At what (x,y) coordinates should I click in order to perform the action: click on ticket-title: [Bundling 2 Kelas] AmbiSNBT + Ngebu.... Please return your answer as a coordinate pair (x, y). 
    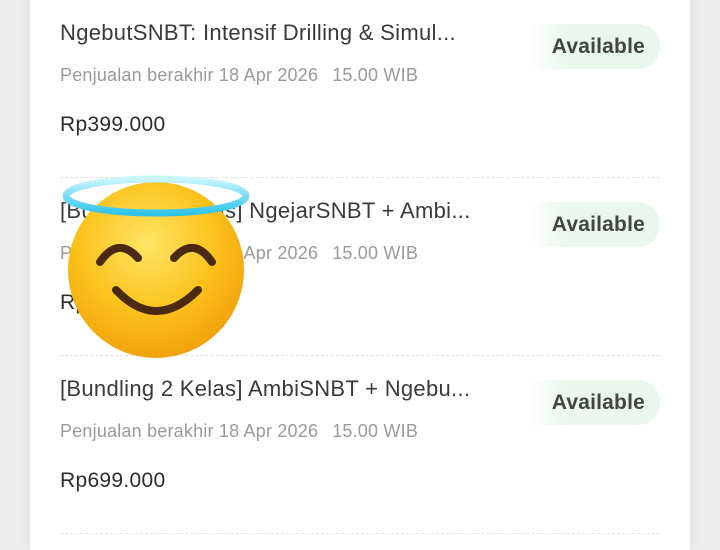
    Looking at the image, I should click on (265, 388).